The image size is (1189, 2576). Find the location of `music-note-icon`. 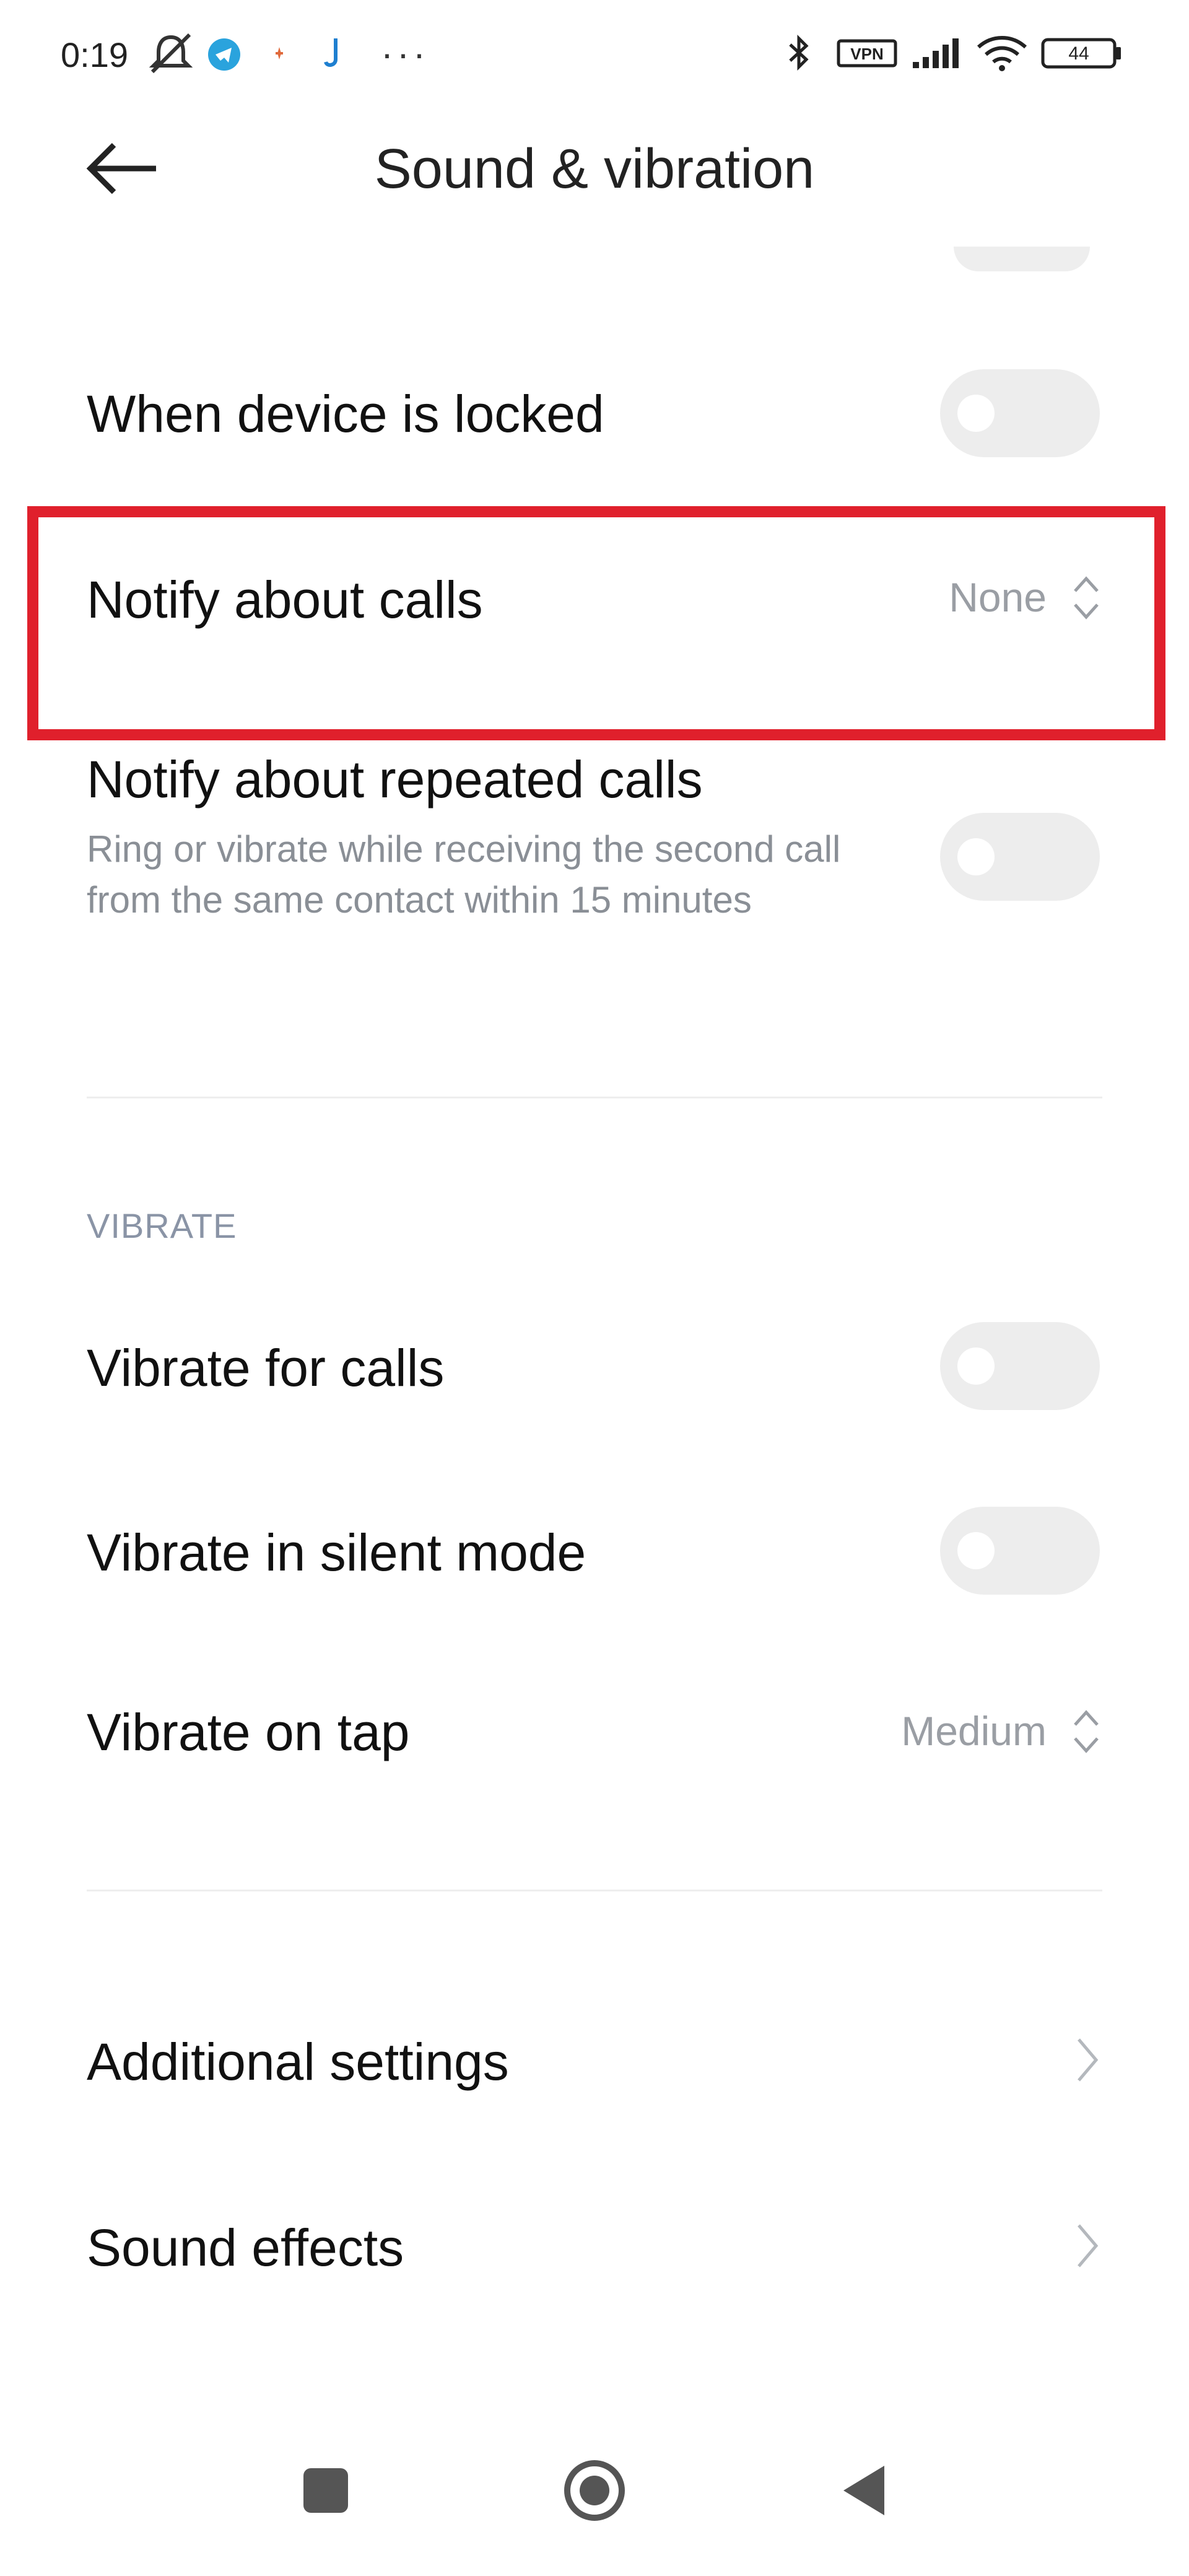

music-note-icon is located at coordinates (331, 52).